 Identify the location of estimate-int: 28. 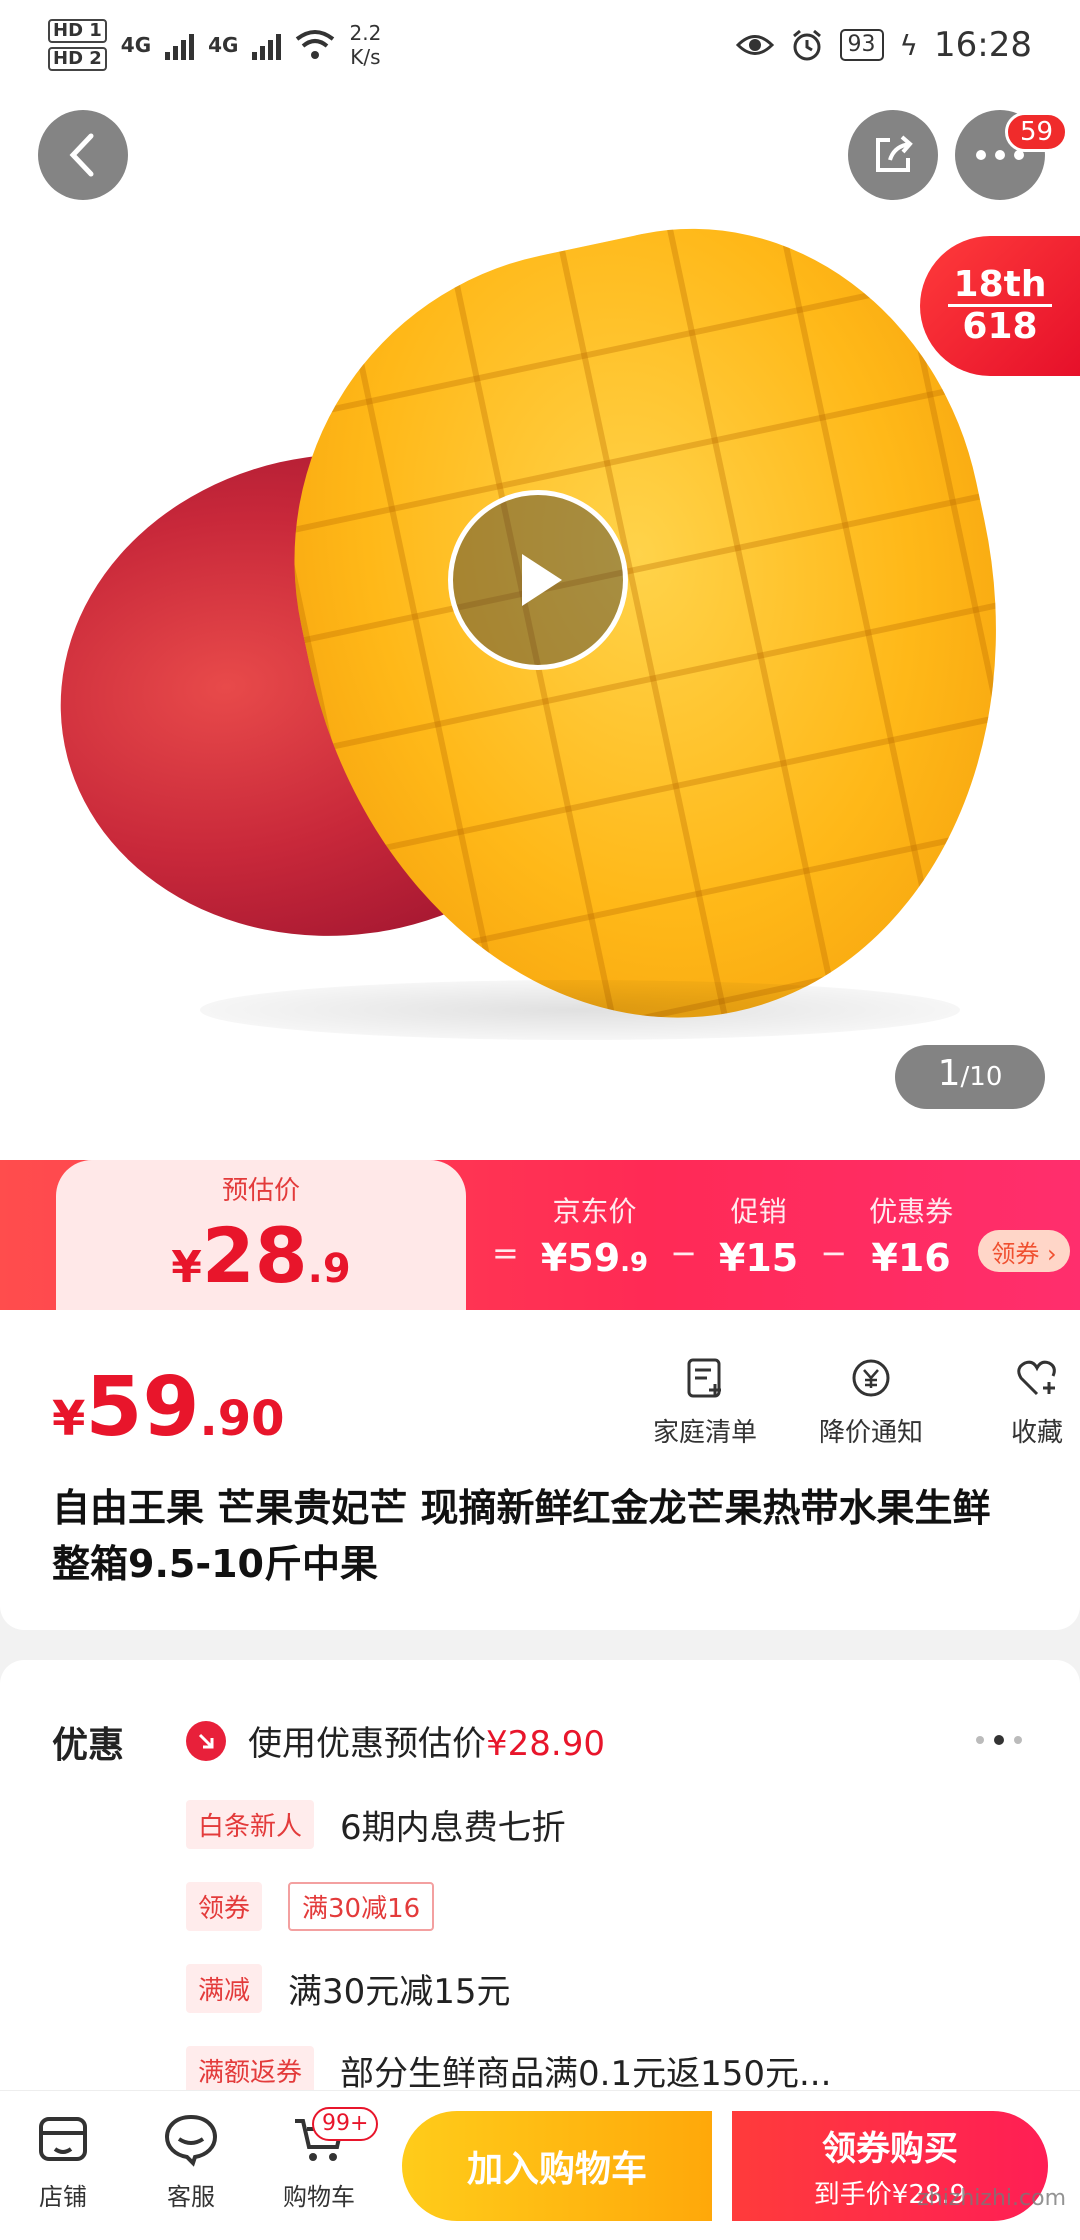
(254, 1255).